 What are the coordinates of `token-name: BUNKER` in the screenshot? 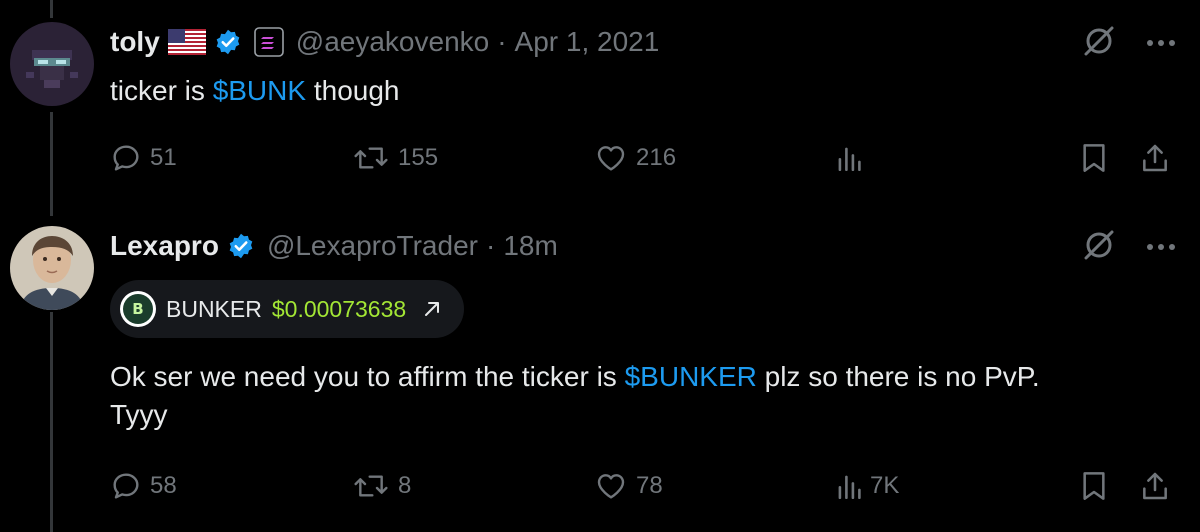 It's located at (214, 308).